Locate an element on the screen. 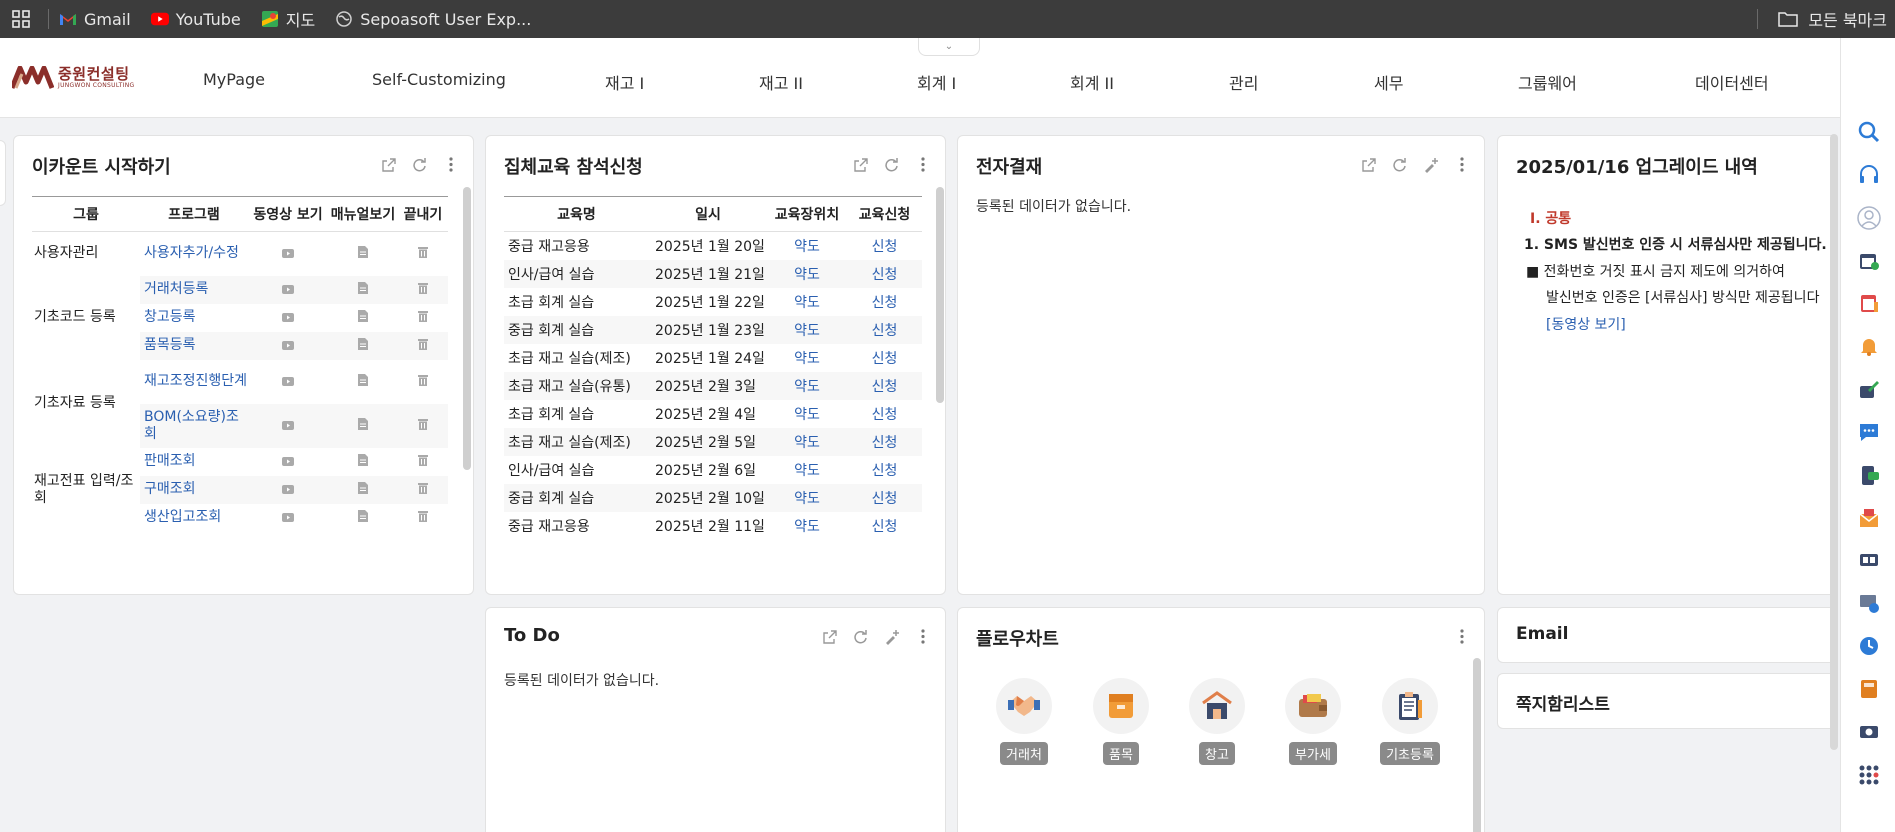  all-bookmarks: 모든 북마크 is located at coordinates (1822, 19).